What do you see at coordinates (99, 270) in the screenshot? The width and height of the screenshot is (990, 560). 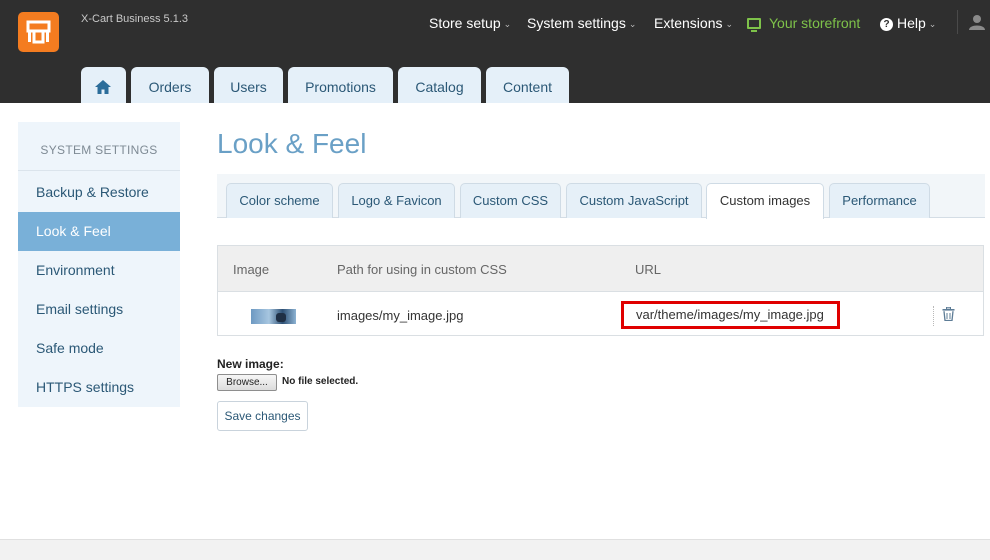 I see `sidebar-item-environment: Environment` at bounding box center [99, 270].